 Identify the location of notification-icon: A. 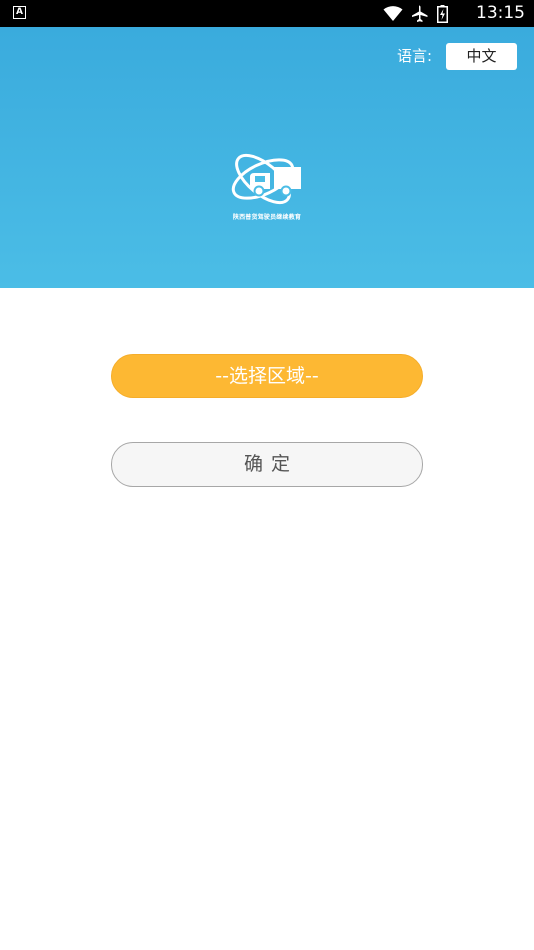
(19, 12).